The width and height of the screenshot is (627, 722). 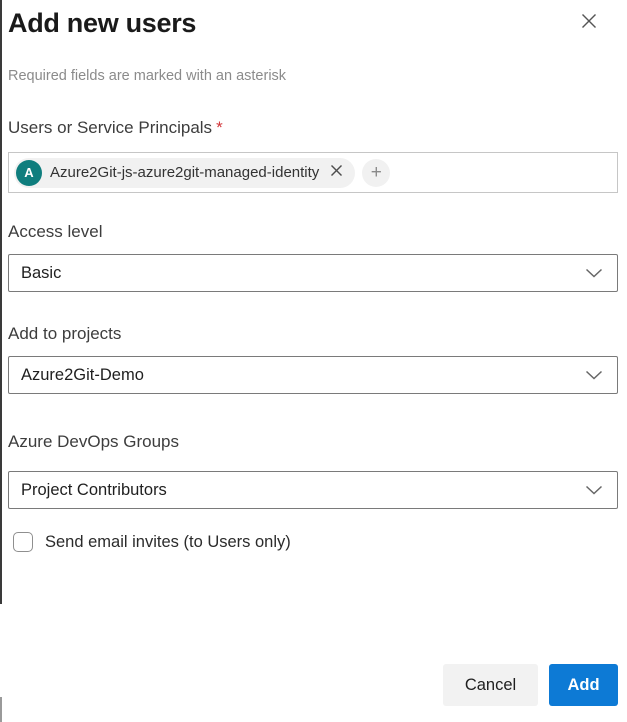 What do you see at coordinates (82, 374) in the screenshot?
I see `add-to-projects-value: Azure2Git-Demo` at bounding box center [82, 374].